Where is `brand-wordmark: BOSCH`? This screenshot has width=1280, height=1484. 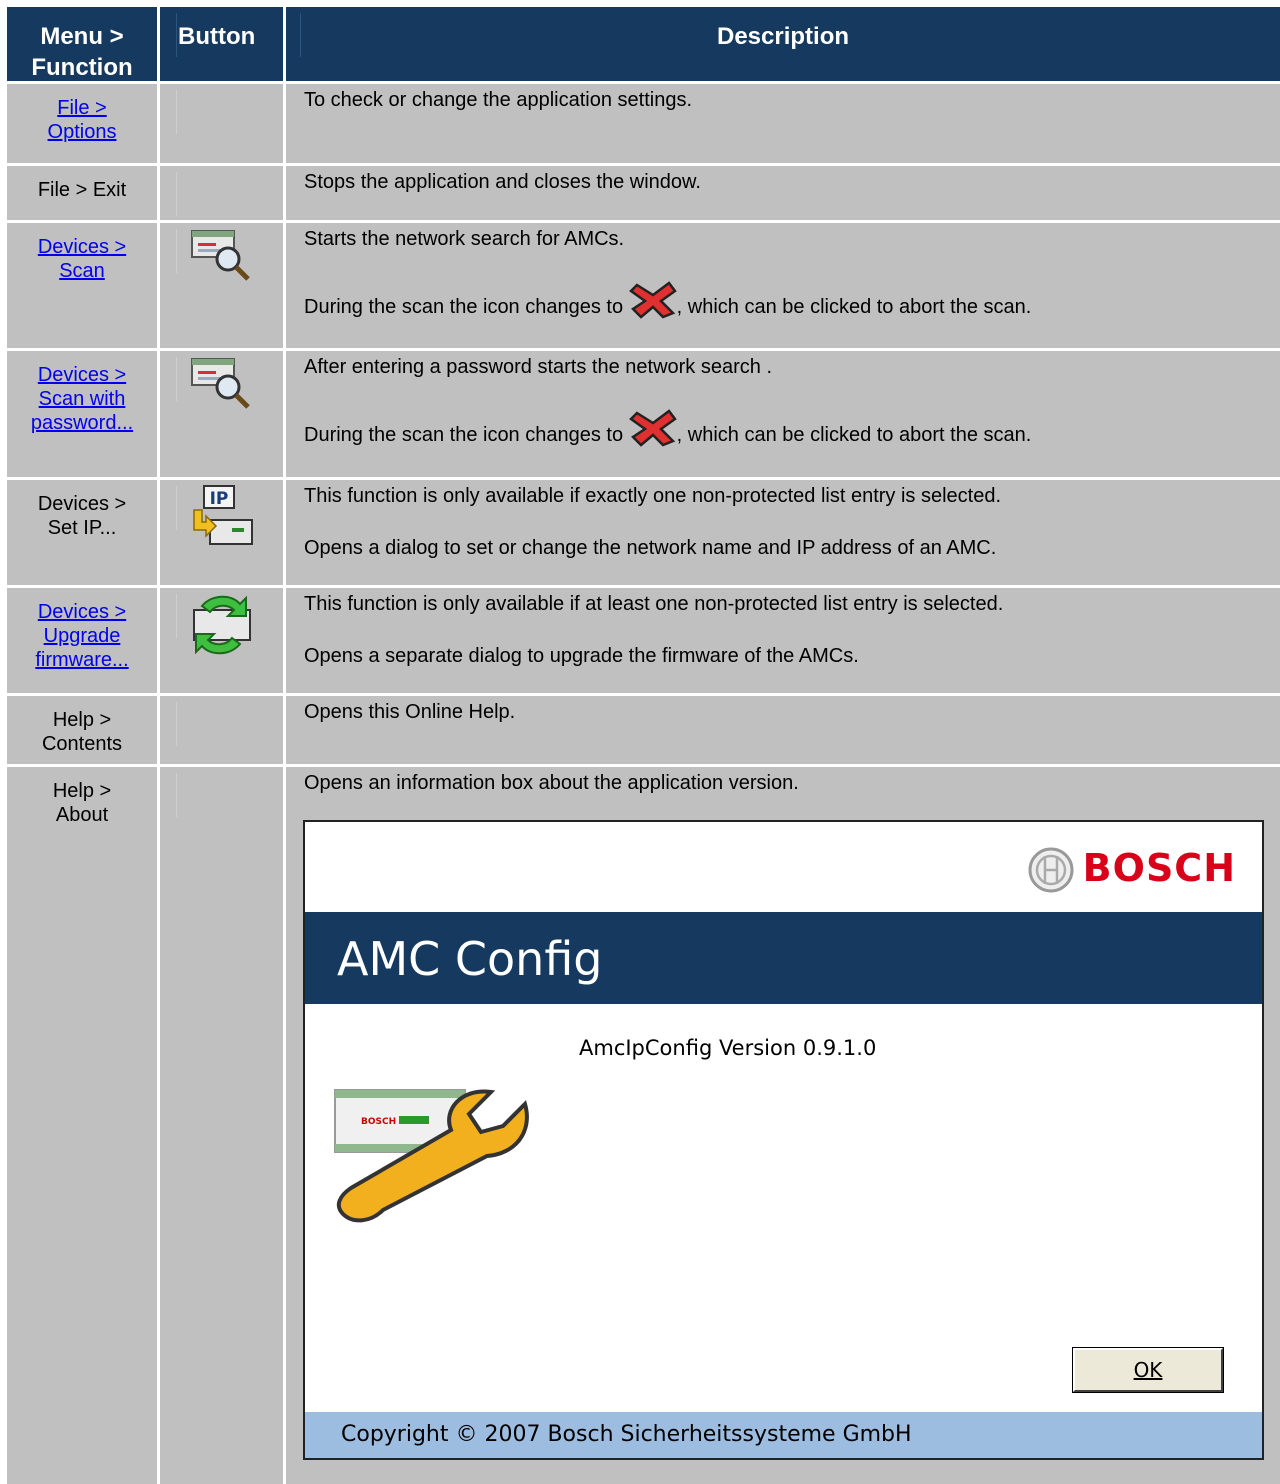
brand-wordmark: BOSCH is located at coordinates (1159, 868).